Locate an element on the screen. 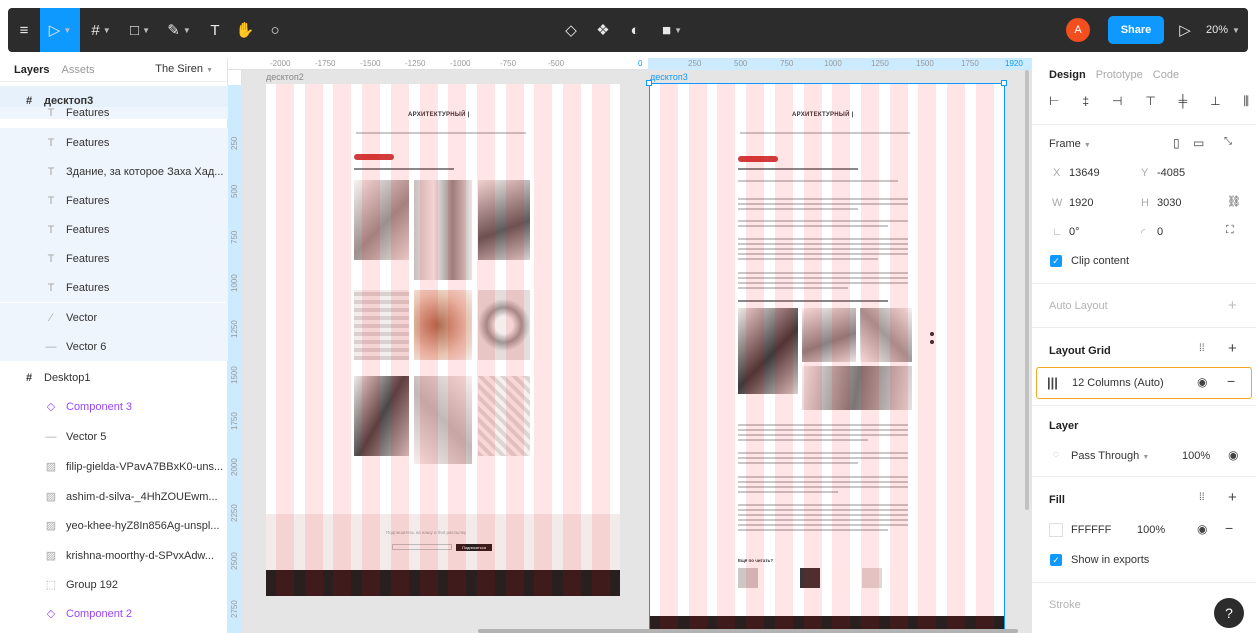 The width and height of the screenshot is (1256, 633). layer-group: ⬚ Group 192 is located at coordinates (114, 584).